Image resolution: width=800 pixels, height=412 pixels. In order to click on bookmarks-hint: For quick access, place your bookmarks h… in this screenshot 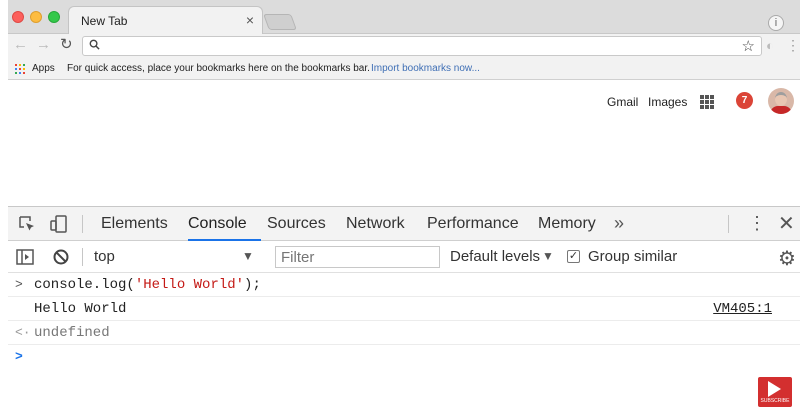, I will do `click(218, 68)`.